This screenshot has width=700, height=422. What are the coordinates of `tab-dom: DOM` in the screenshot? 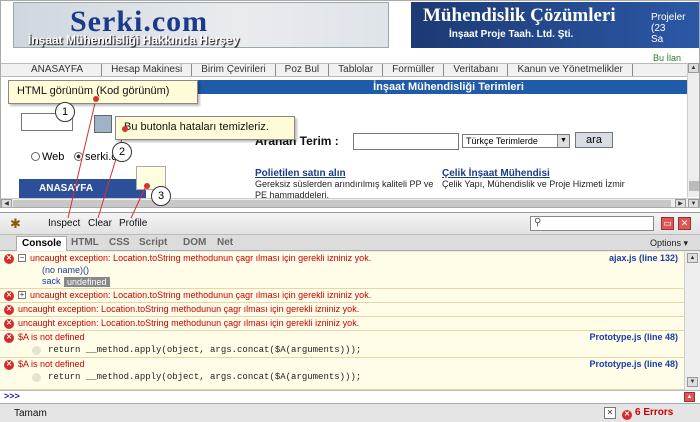 It's located at (194, 243).